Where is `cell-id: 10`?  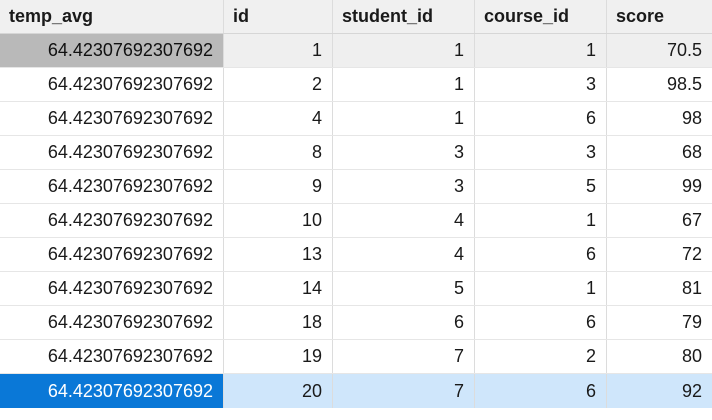 cell-id: 10 is located at coordinates (278, 220).